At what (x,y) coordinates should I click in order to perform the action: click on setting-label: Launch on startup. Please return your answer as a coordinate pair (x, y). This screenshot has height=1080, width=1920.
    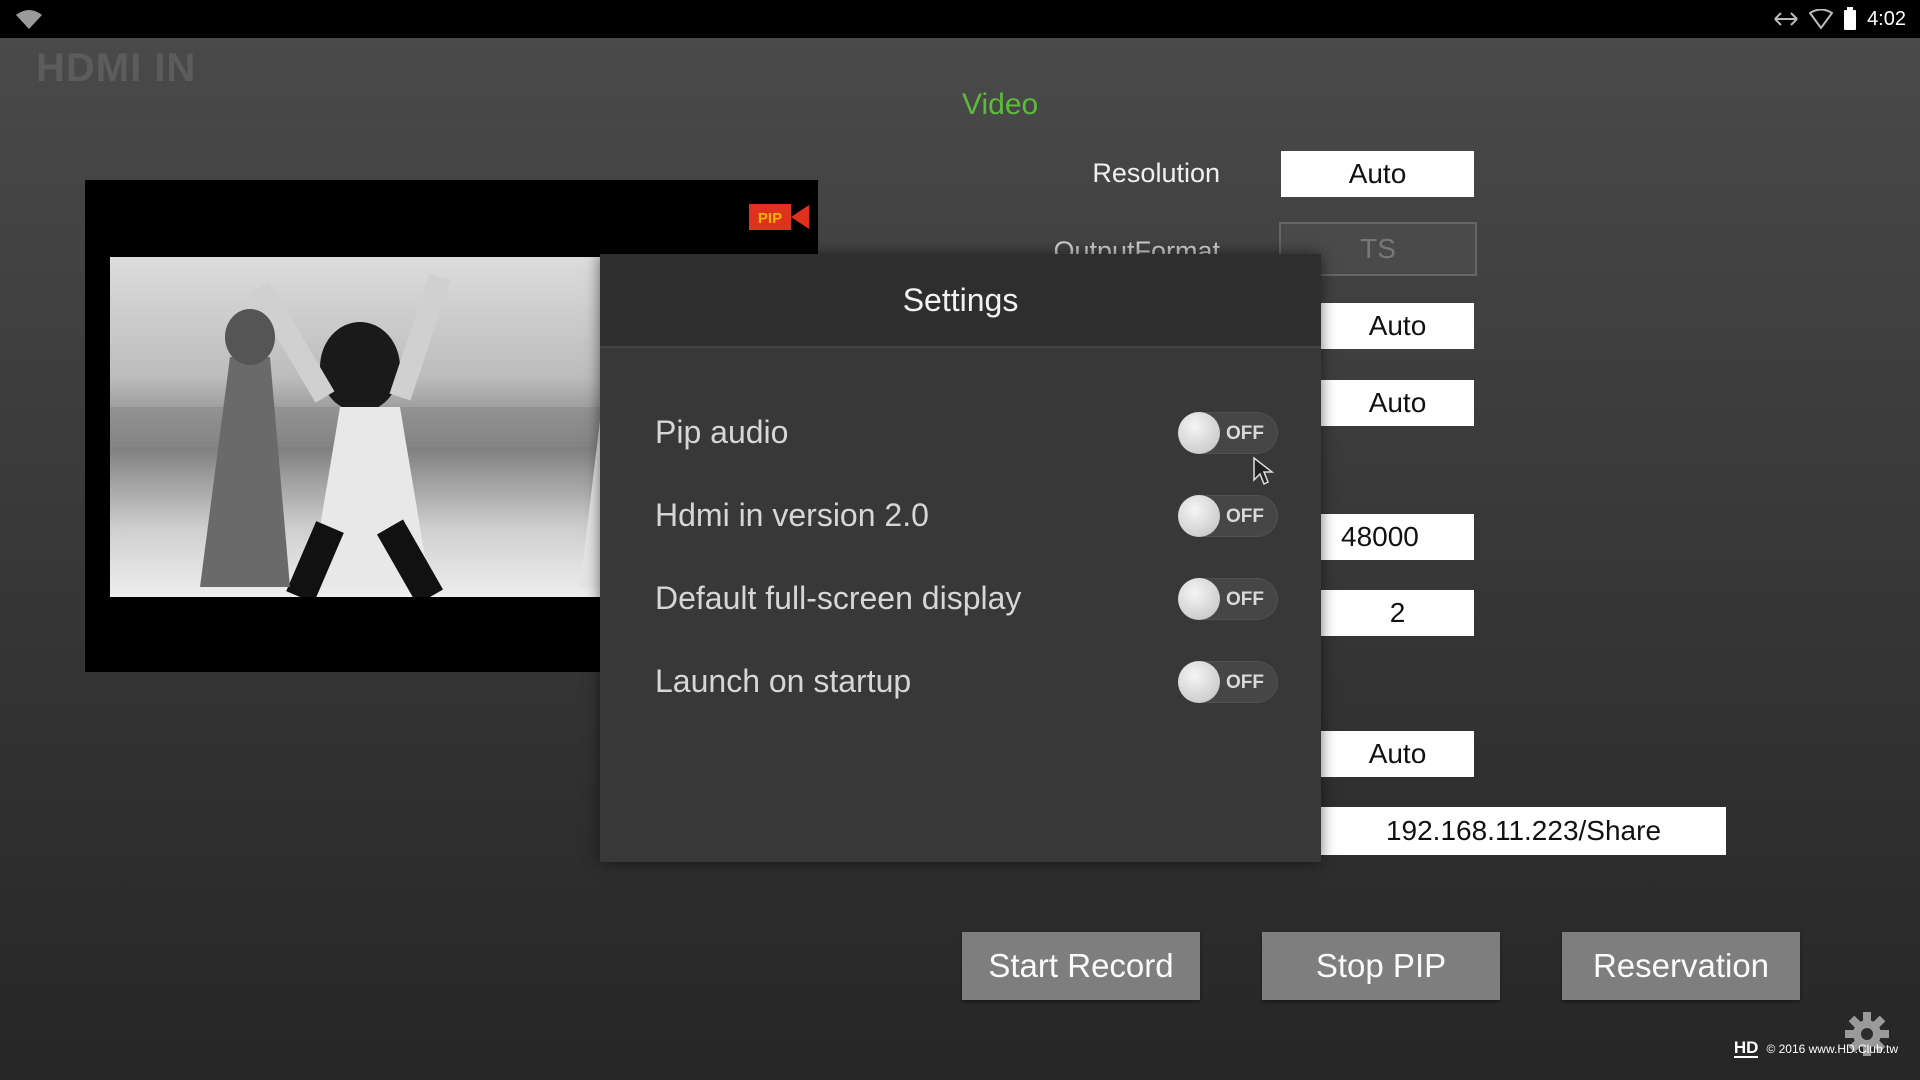
    Looking at the image, I should click on (783, 681).